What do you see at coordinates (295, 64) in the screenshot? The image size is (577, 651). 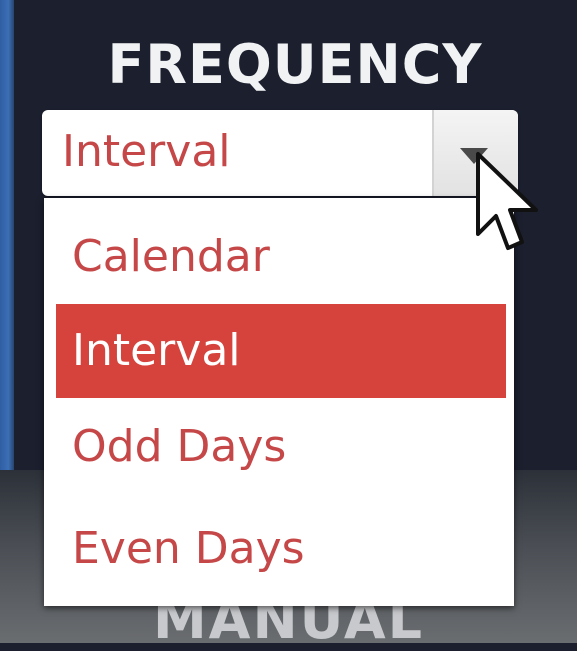 I see `frequency-heading: FREQUENCY` at bounding box center [295, 64].